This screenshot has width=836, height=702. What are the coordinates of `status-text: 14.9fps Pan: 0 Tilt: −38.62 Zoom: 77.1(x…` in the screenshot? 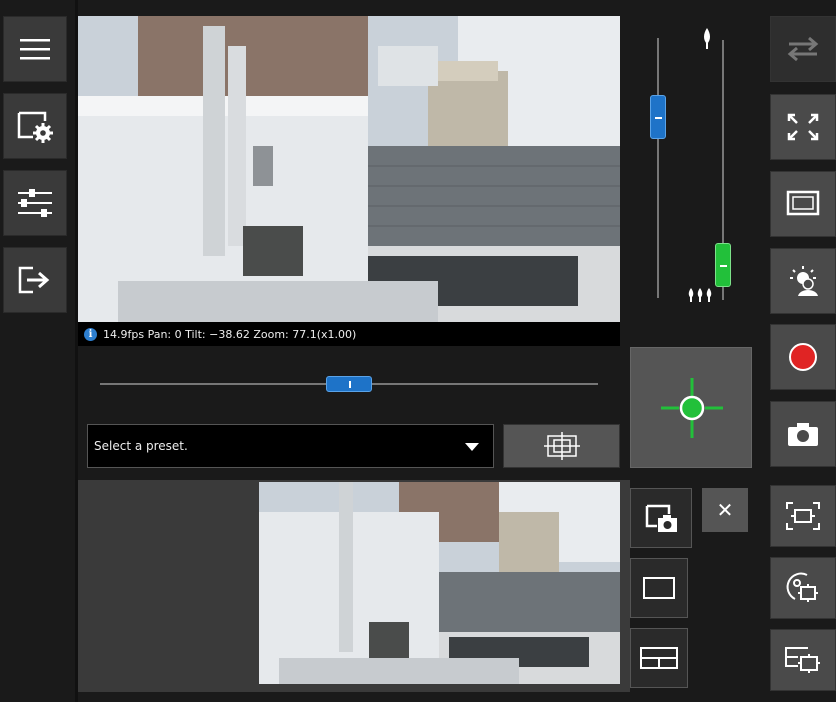 It's located at (230, 334).